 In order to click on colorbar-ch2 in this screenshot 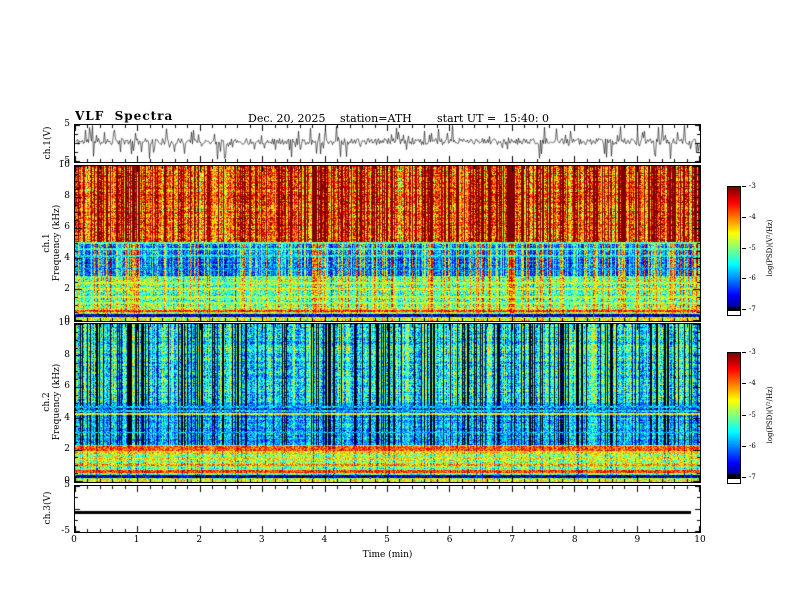, I will do `click(734, 418)`.